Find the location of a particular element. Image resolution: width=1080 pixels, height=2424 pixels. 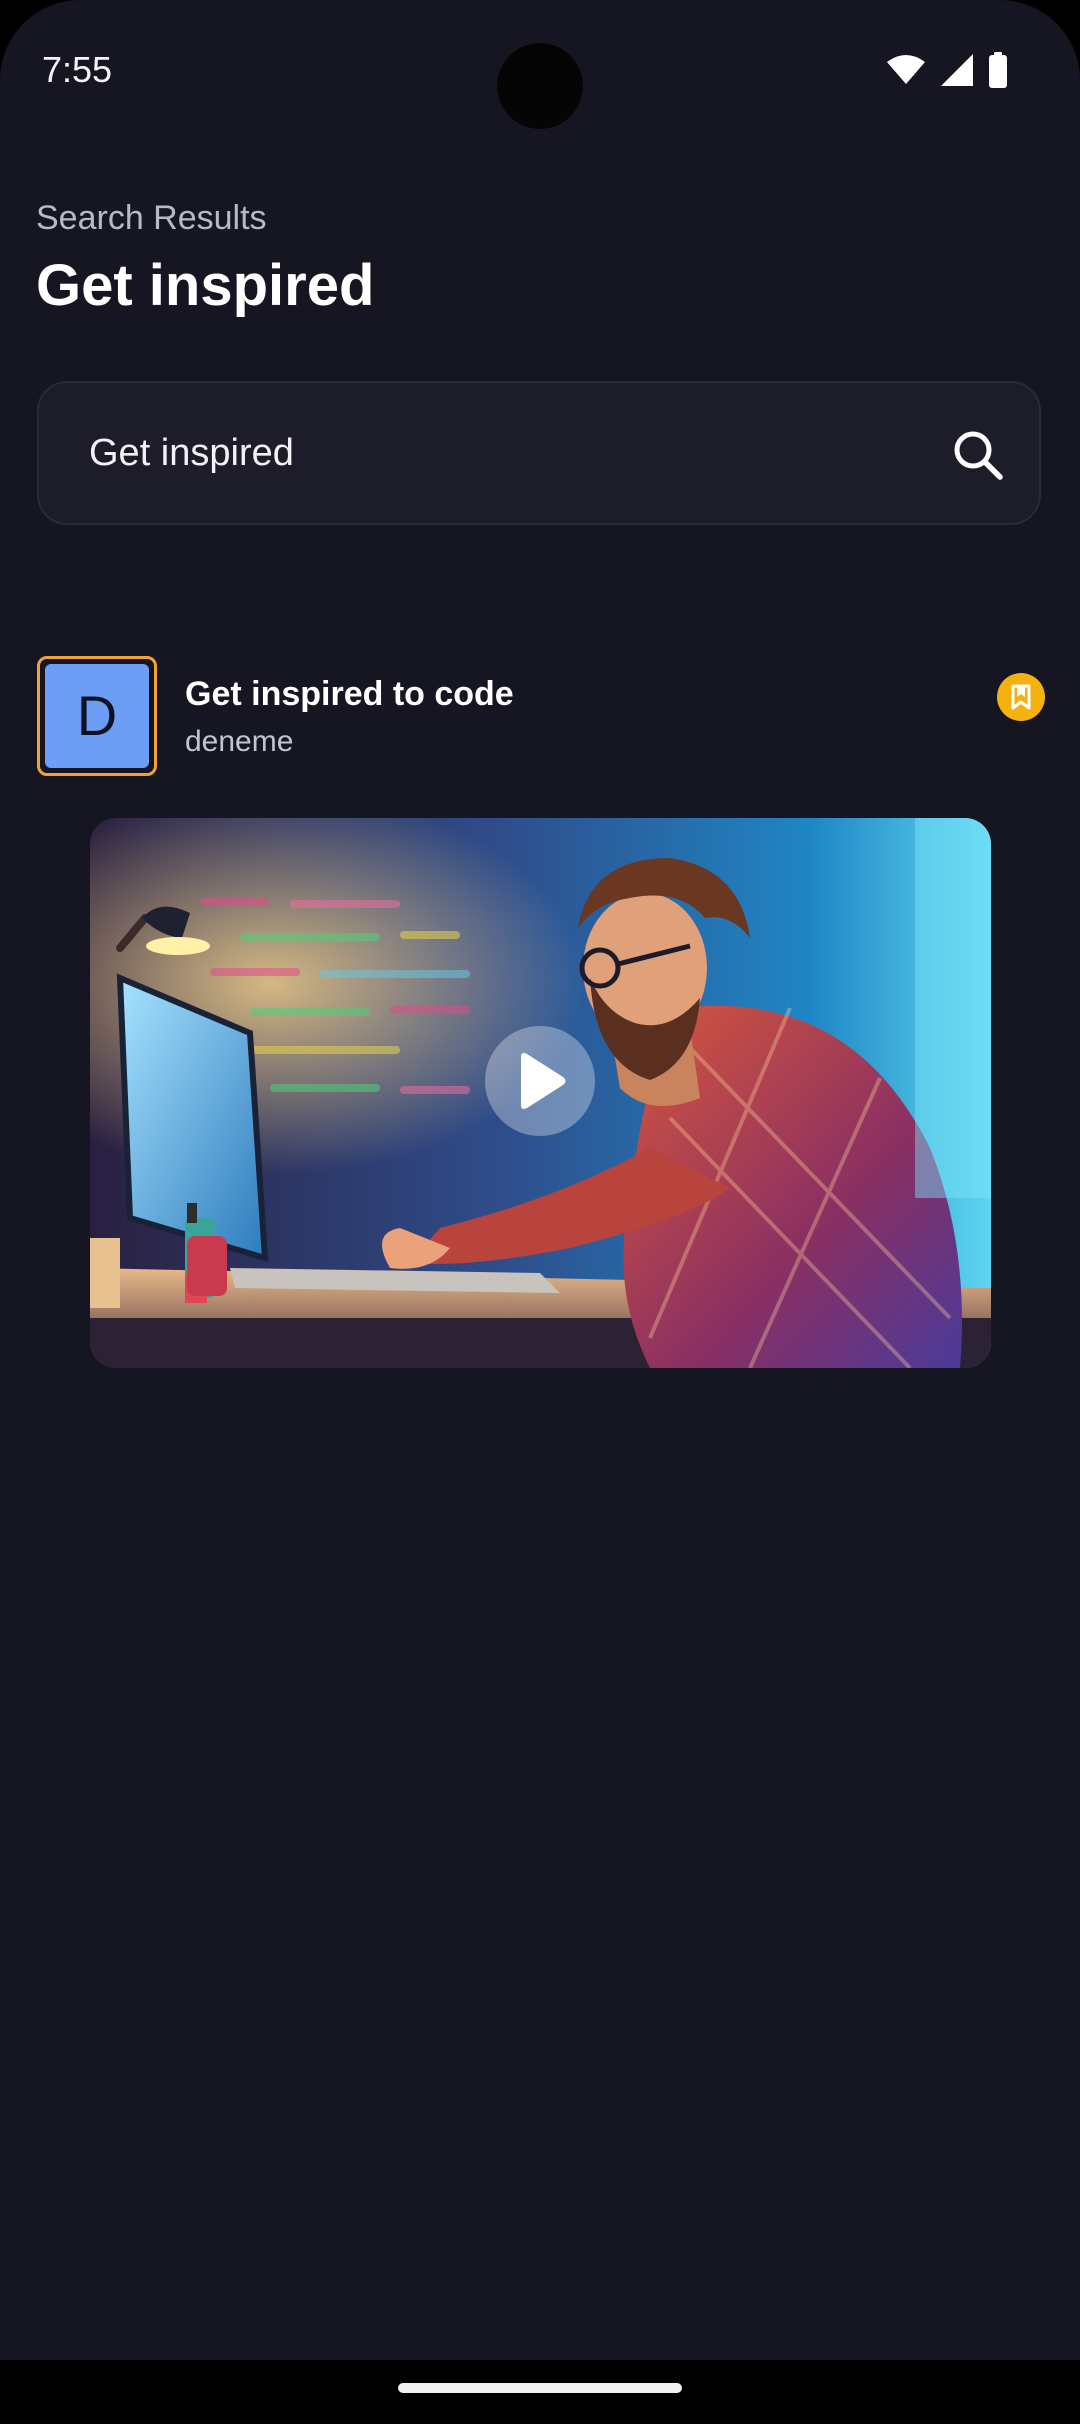

status-icons is located at coordinates (947, 70).